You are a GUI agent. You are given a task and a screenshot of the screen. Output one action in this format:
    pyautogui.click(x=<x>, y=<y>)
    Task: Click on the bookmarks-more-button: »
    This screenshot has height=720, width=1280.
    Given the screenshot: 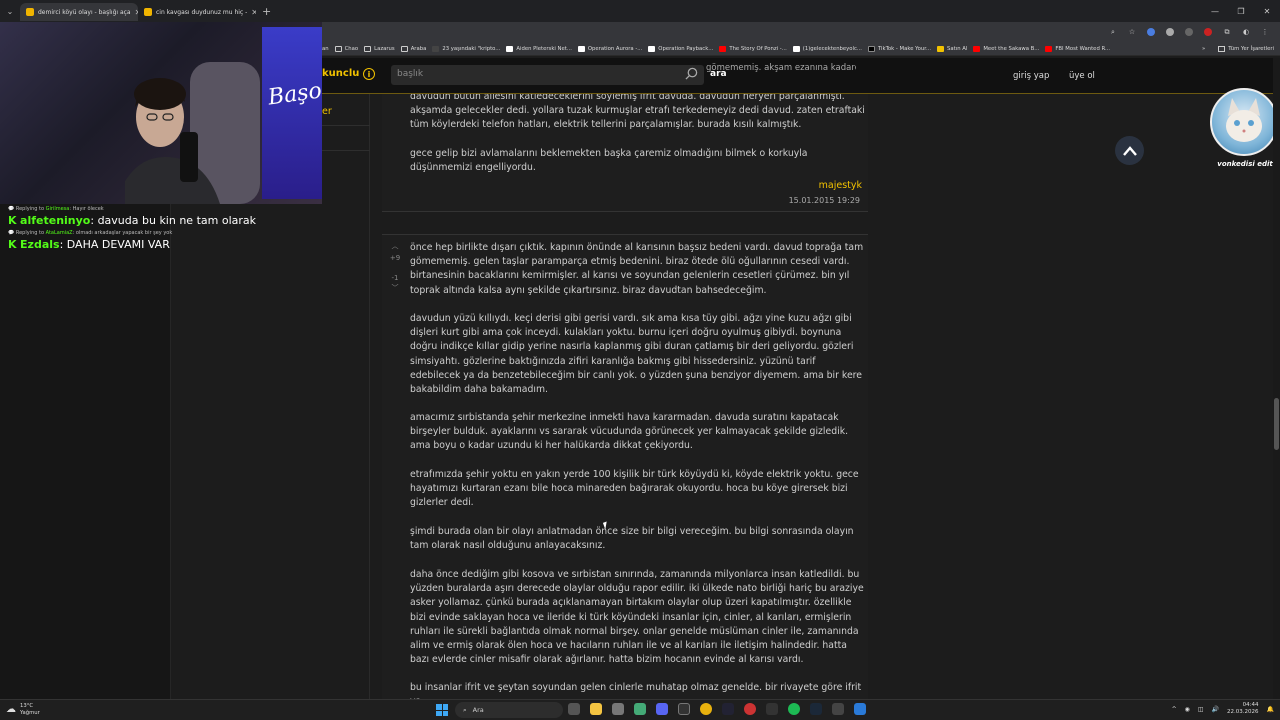 What is the action you would take?
    pyautogui.click(x=1203, y=49)
    